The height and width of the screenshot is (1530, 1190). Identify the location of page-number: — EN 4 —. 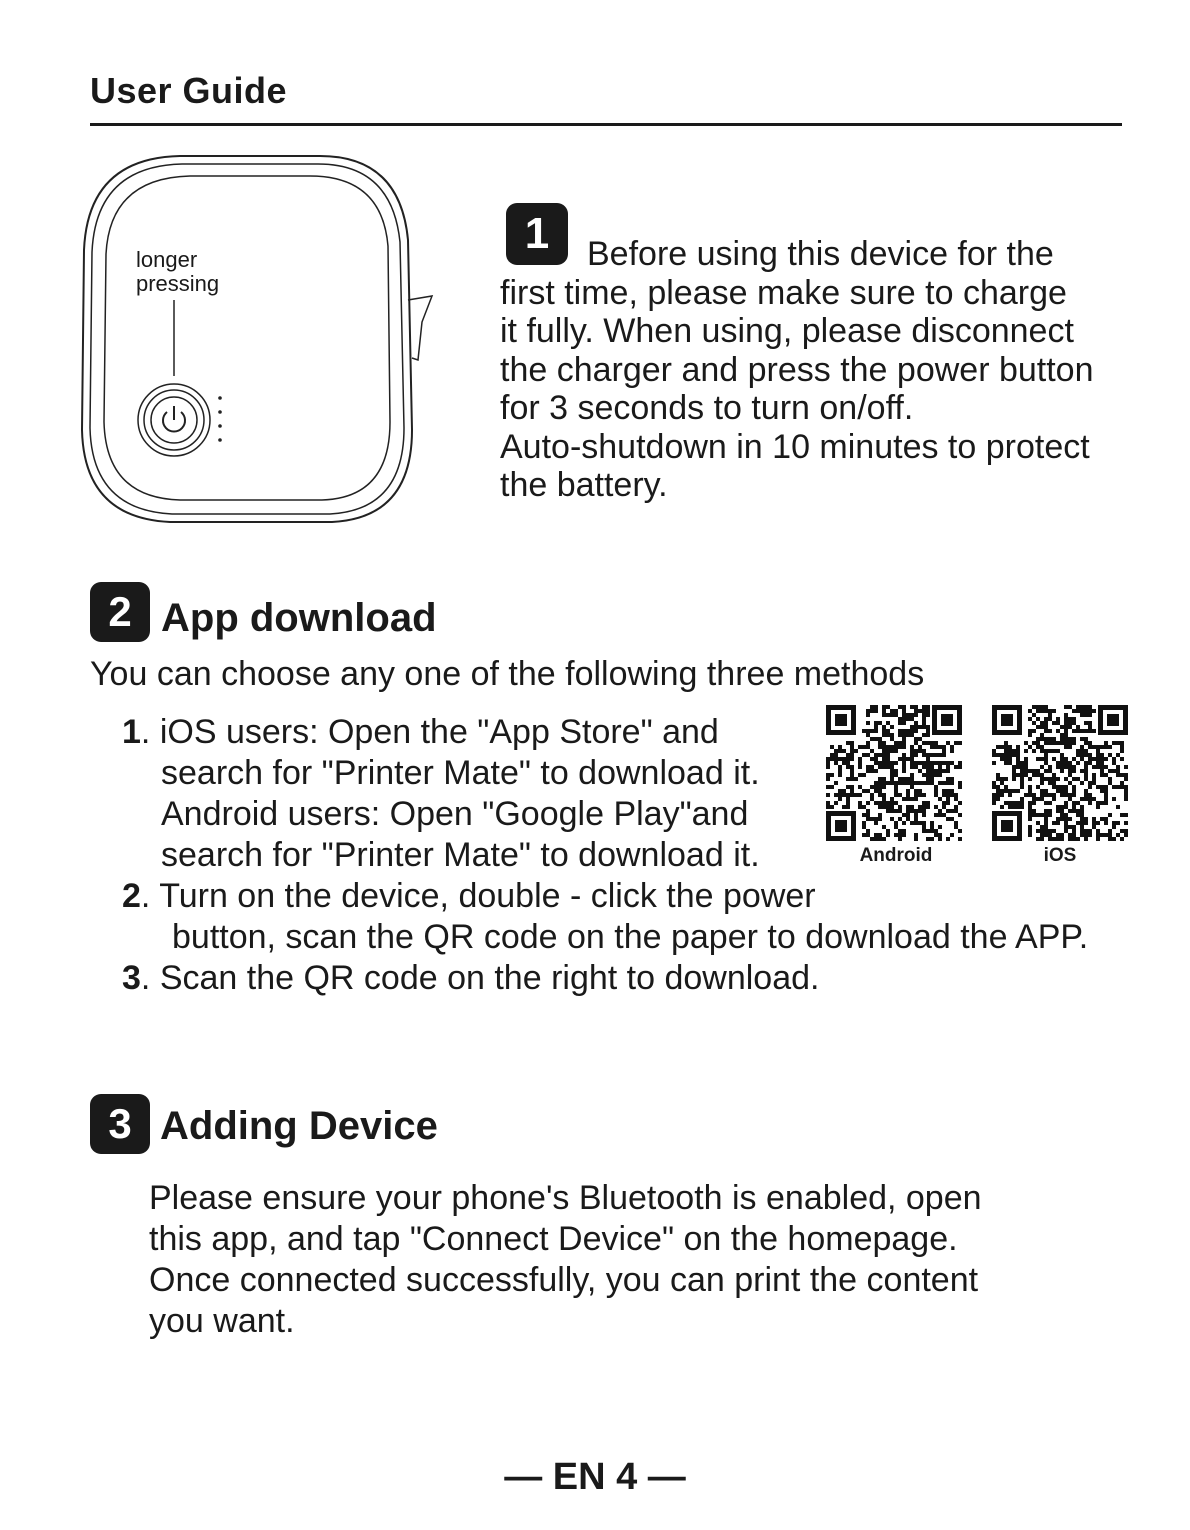
(595, 1477).